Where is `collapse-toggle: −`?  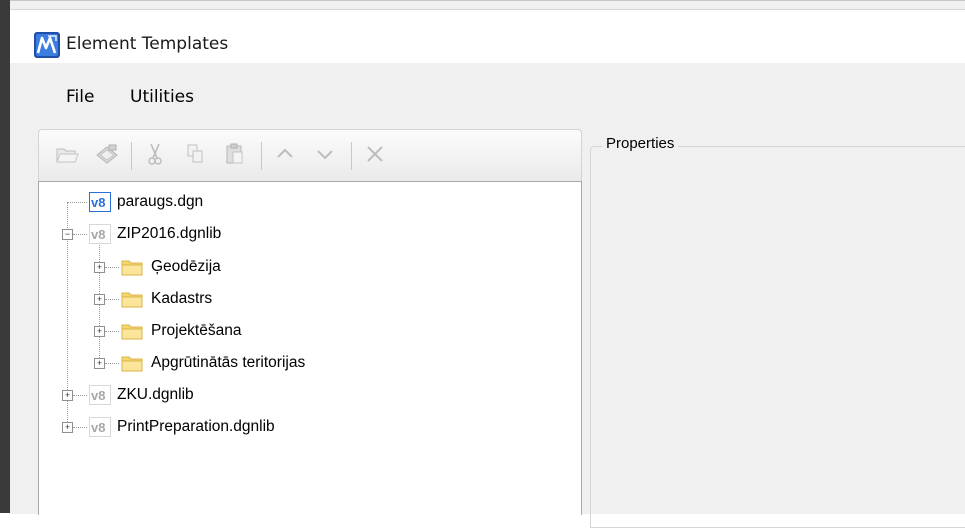 collapse-toggle: − is located at coordinates (67, 234).